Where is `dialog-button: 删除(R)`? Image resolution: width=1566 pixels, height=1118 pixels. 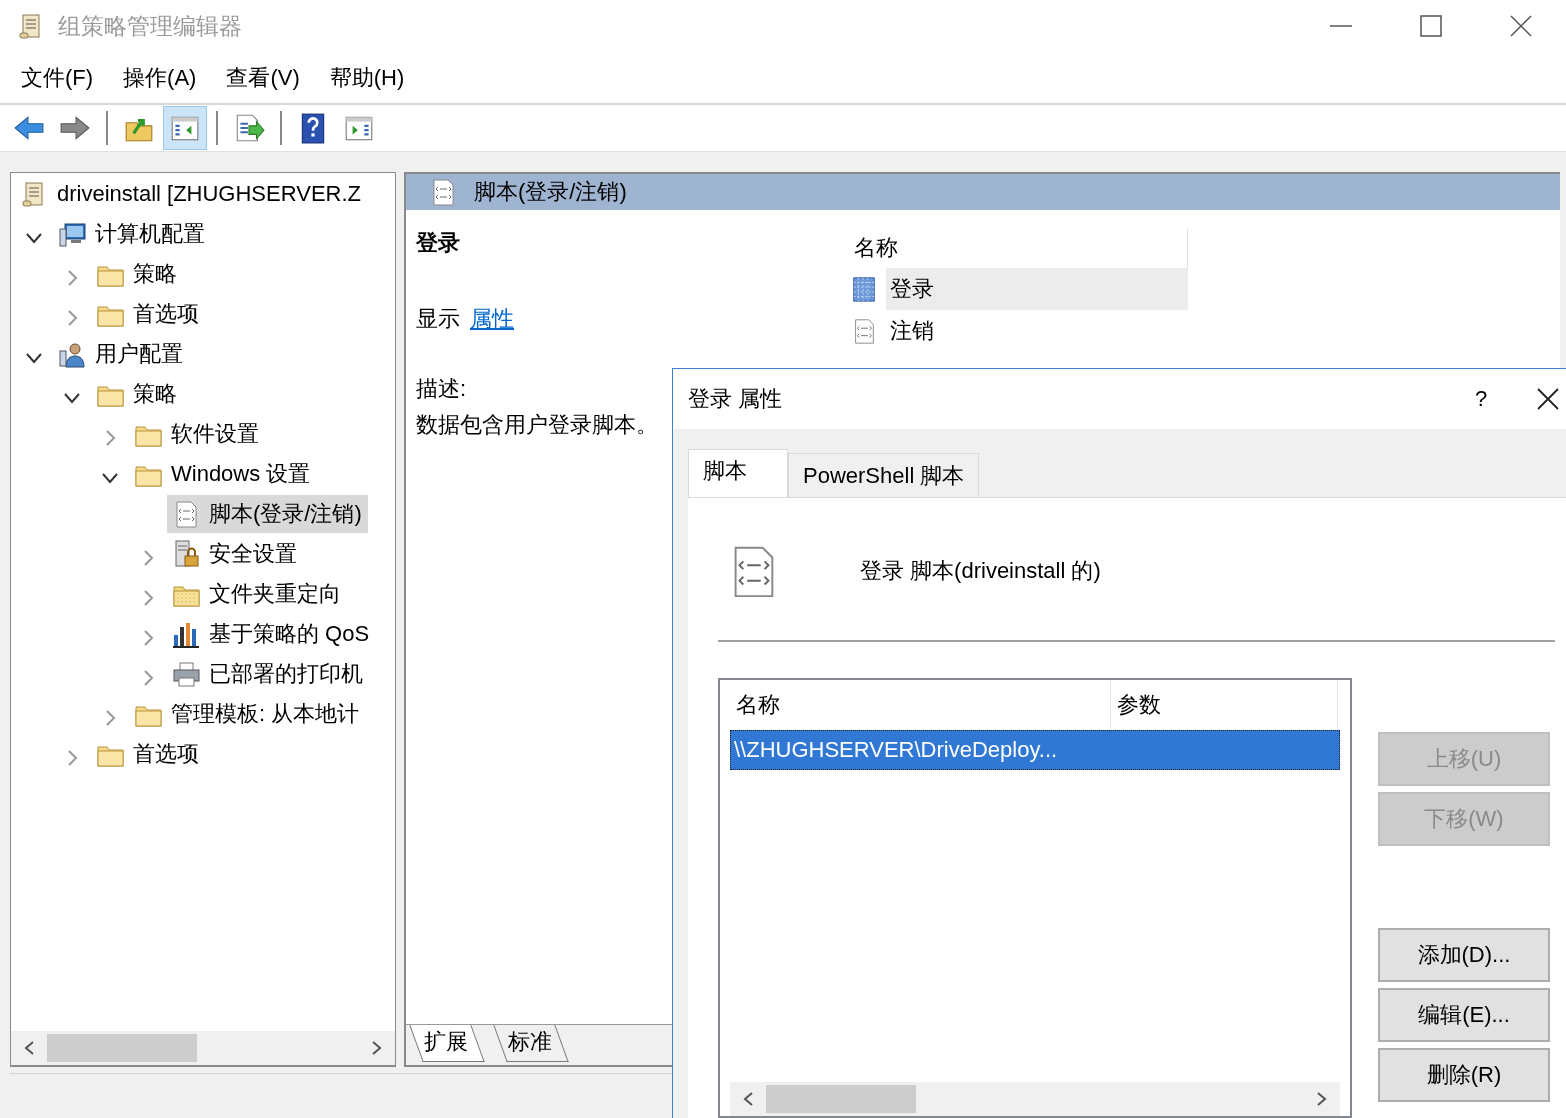
dialog-button: 删除(R) is located at coordinates (1464, 1075).